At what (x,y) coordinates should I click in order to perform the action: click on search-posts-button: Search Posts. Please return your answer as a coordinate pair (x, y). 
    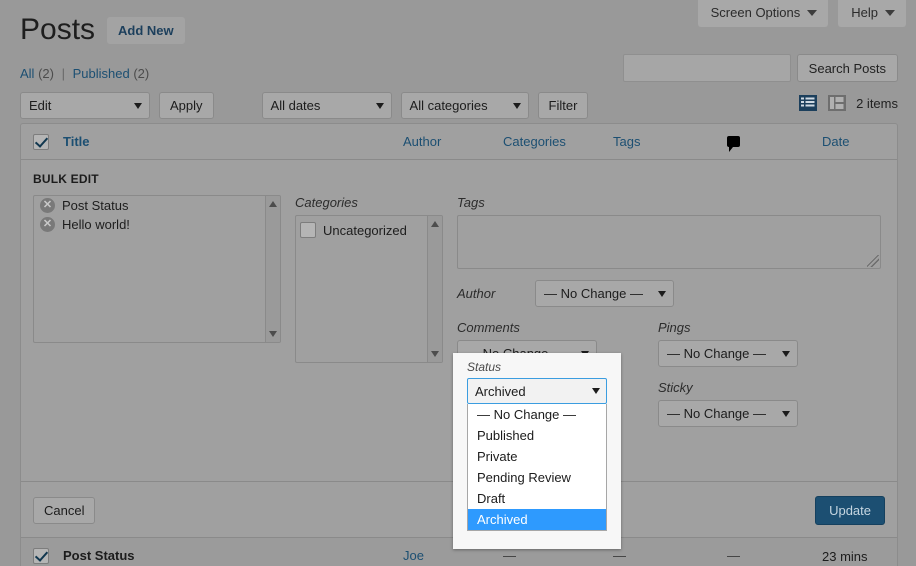
    Looking at the image, I should click on (847, 68).